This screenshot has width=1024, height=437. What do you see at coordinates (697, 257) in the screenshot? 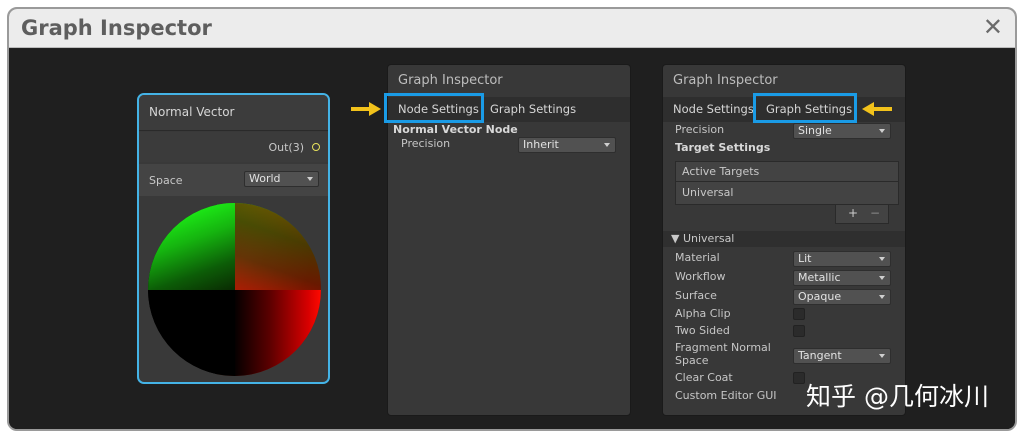
I see `material-label: Material` at bounding box center [697, 257].